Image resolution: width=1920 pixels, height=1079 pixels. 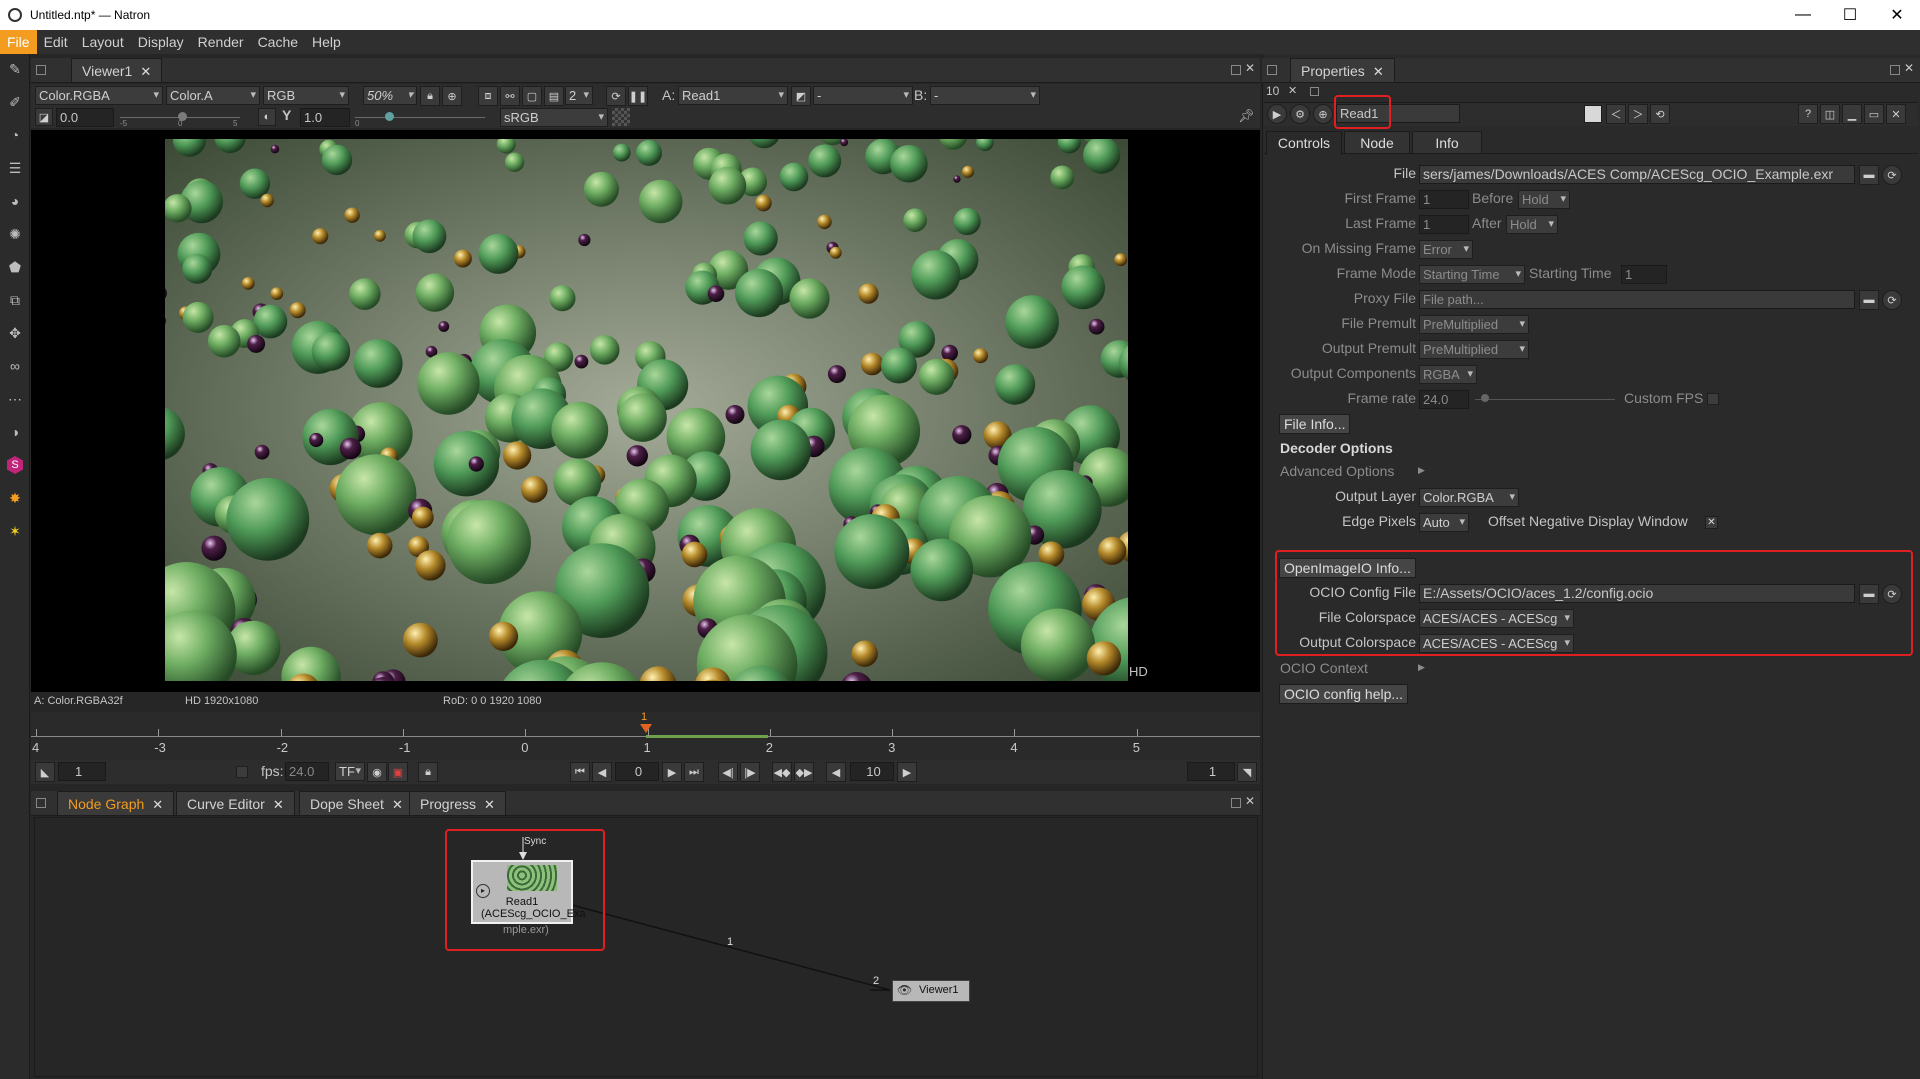 What do you see at coordinates (1378, 71) in the screenshot?
I see `close-icon: ✕` at bounding box center [1378, 71].